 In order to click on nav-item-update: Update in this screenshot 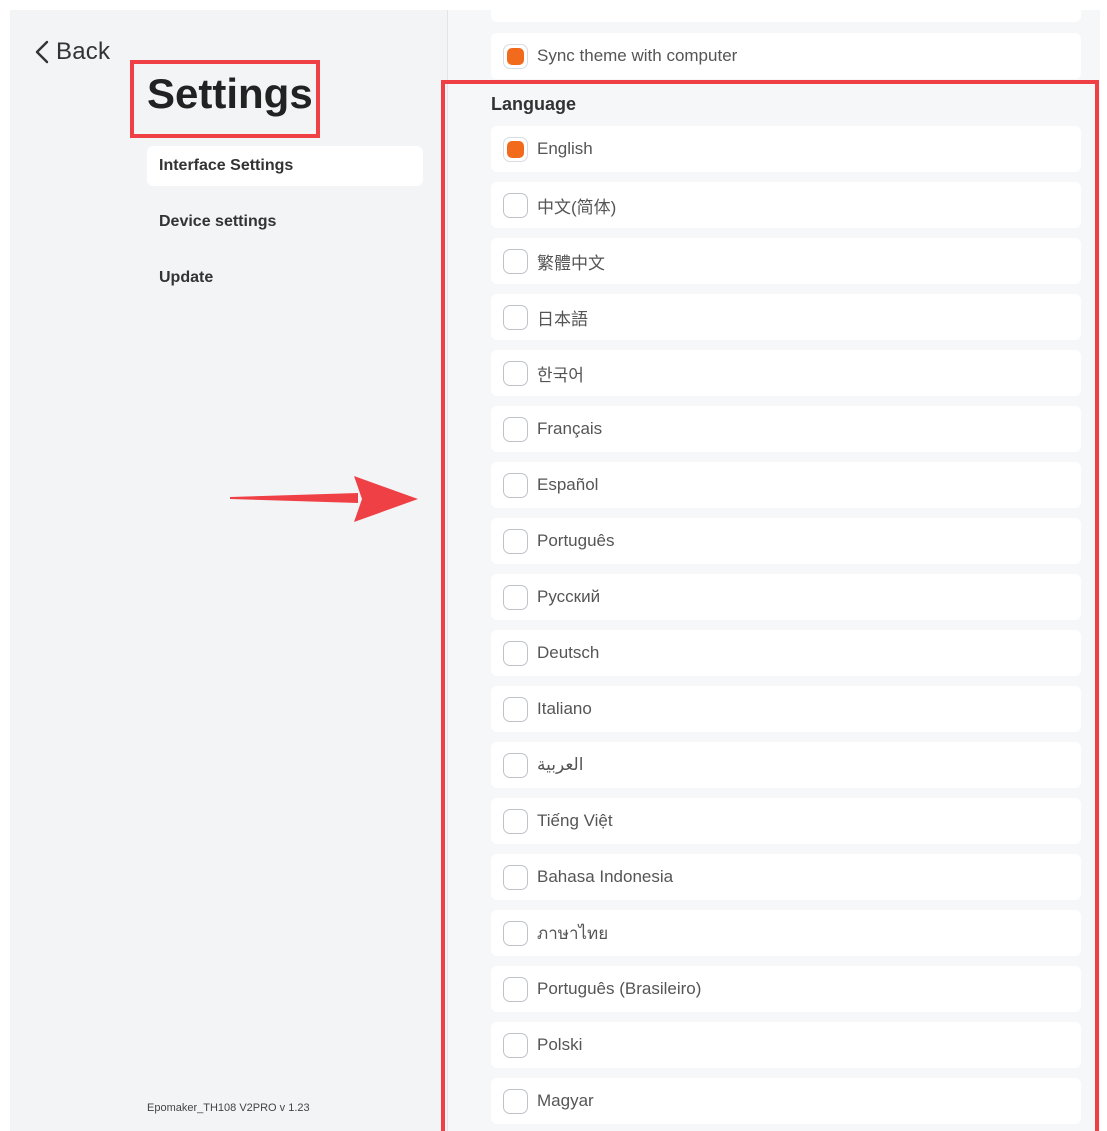, I will do `click(285, 278)`.